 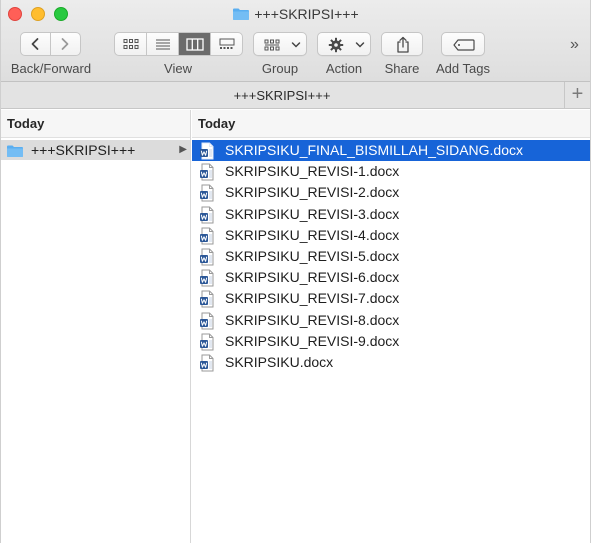 I want to click on file-row: SKRIPSIKU_REVISI-4.docx, so click(x=391, y=235).